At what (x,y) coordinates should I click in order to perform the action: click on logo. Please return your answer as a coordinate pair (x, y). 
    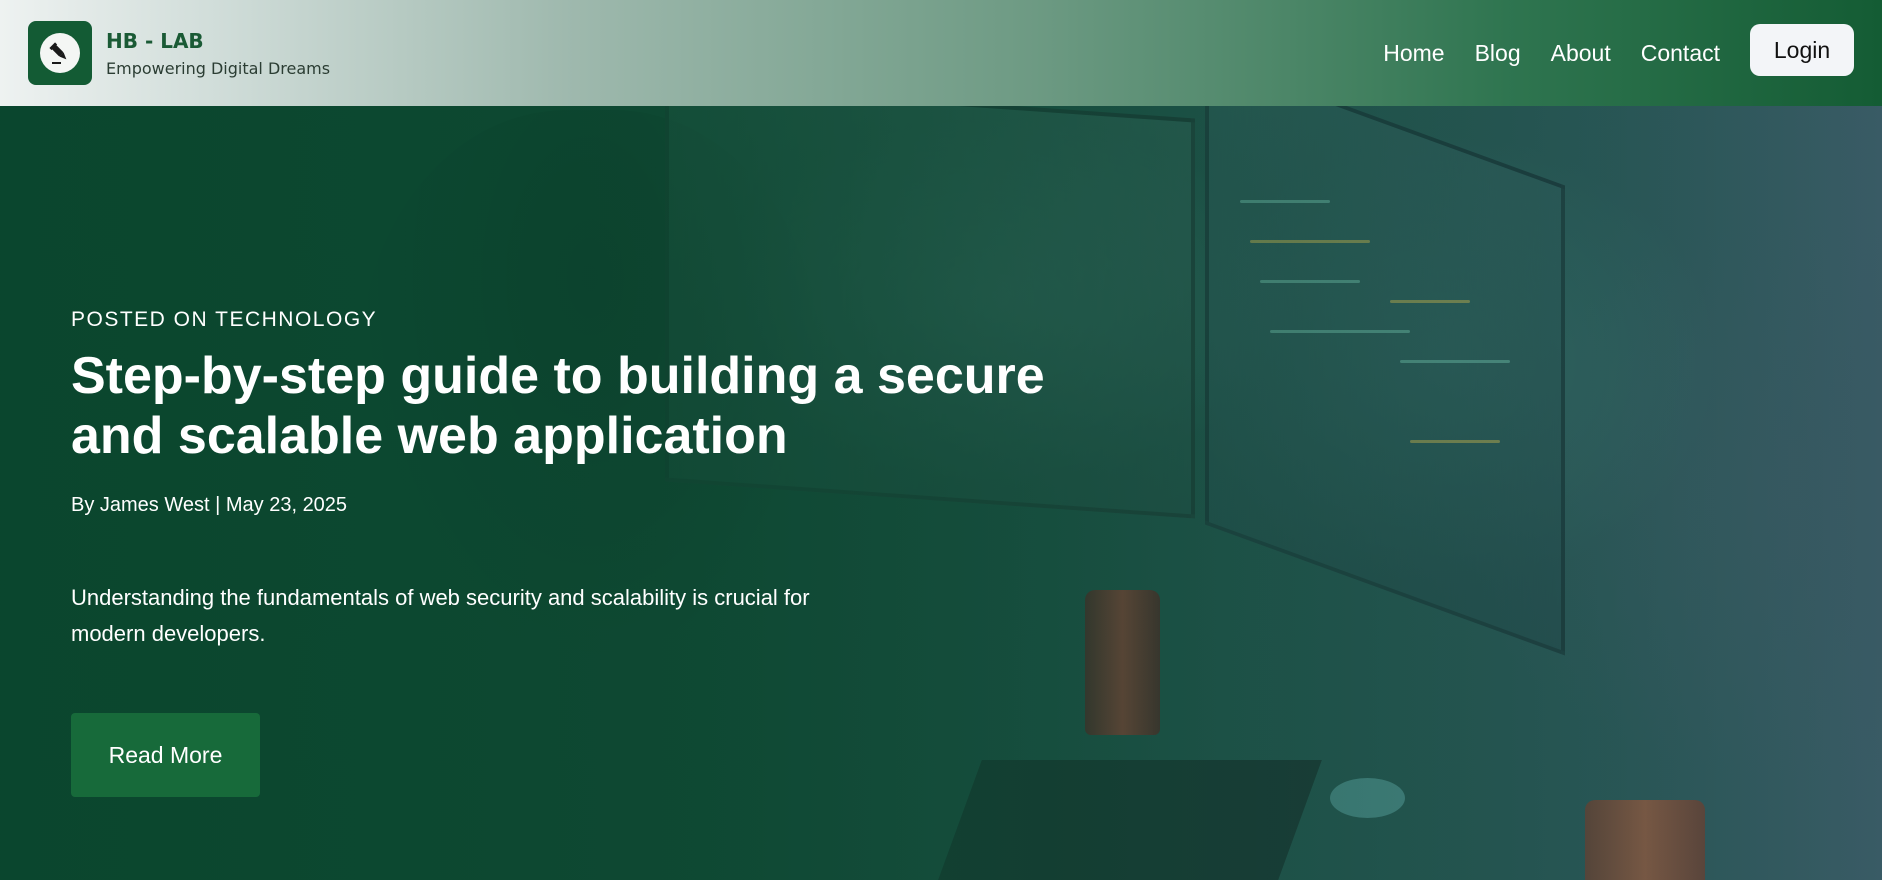
    Looking at the image, I should click on (60, 53).